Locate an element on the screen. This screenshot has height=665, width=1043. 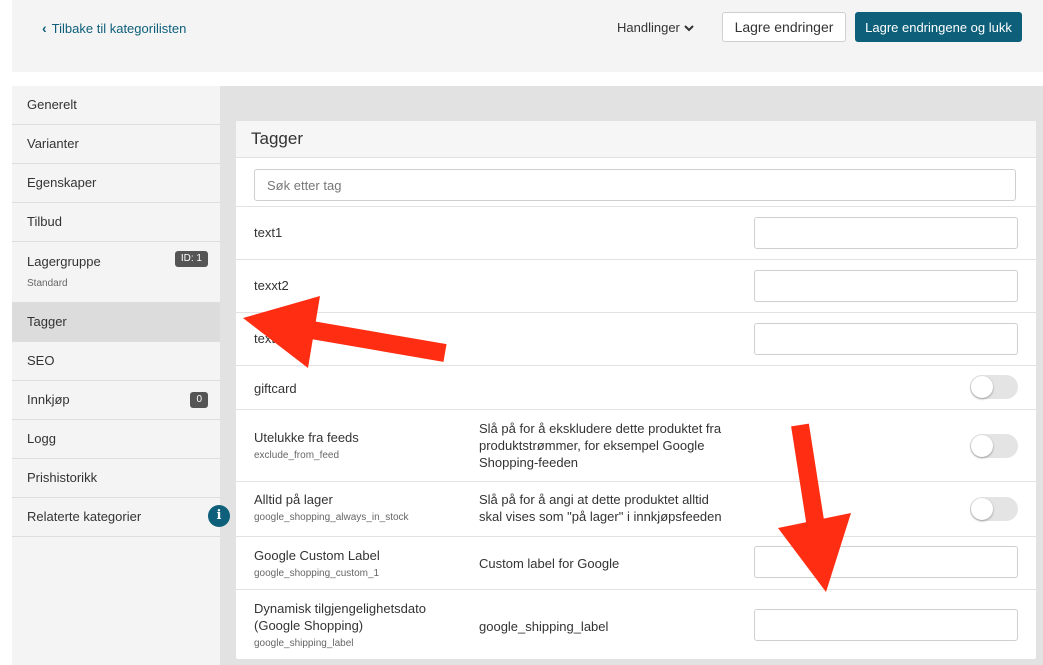
sidebar-item-tagger: Tagger is located at coordinates (116, 322).